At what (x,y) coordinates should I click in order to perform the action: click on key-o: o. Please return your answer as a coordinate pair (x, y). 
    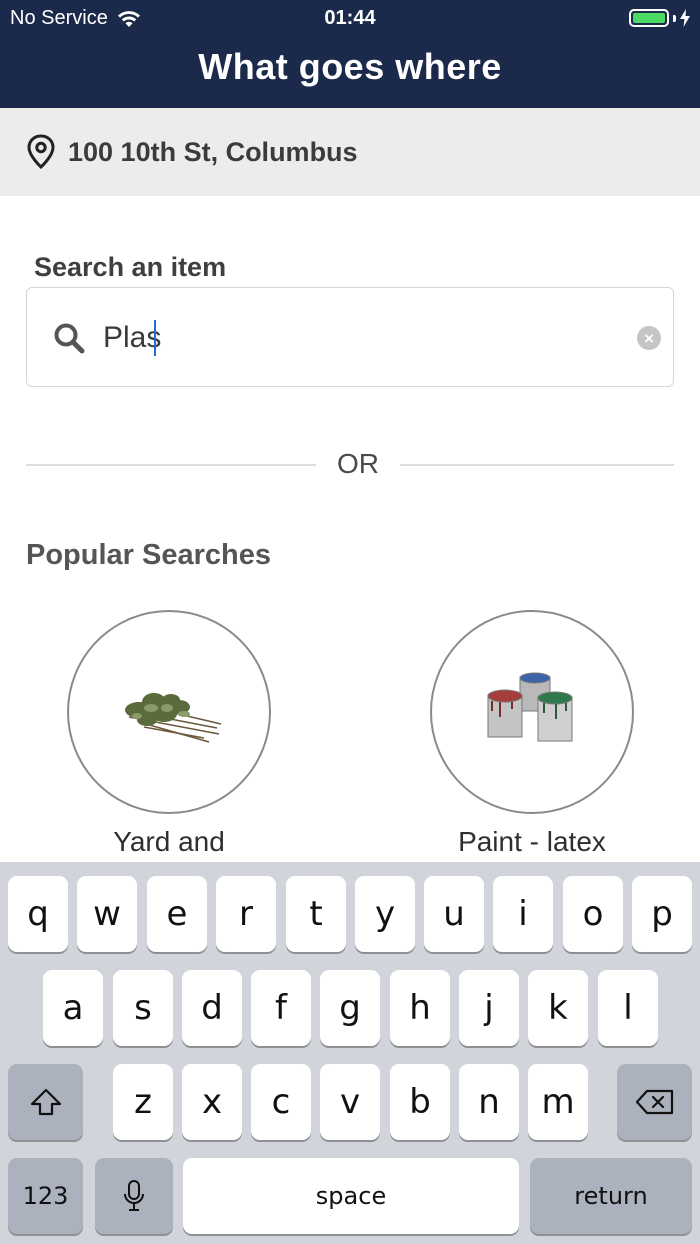
    Looking at the image, I should click on (593, 914).